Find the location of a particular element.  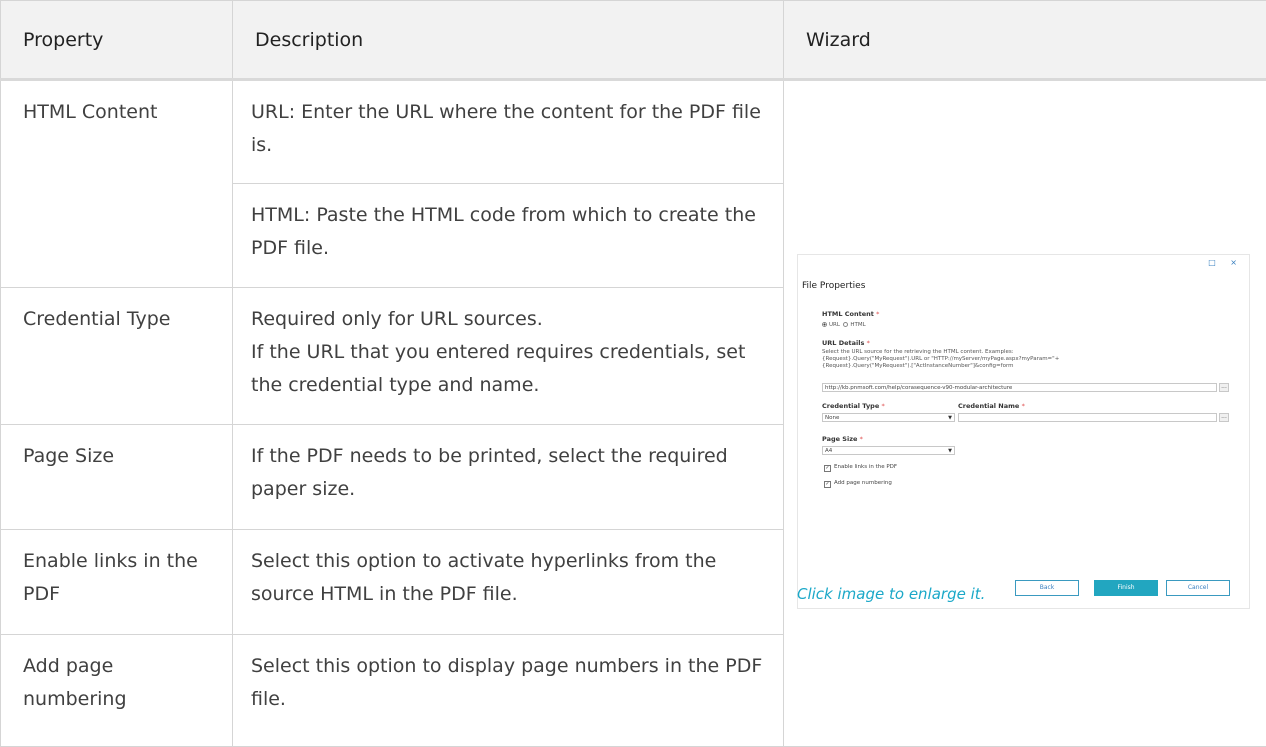

property-cell: Add page numbering is located at coordinates (116, 690).